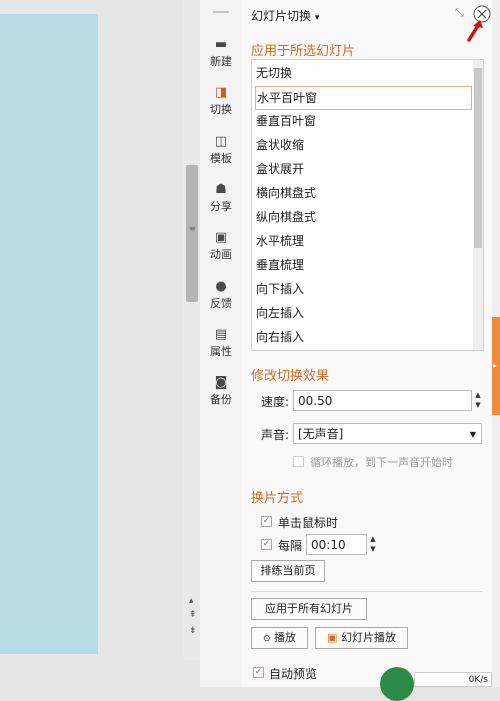 This screenshot has width=500, height=701. Describe the element at coordinates (479, 25) in the screenshot. I see `close-icon` at that location.